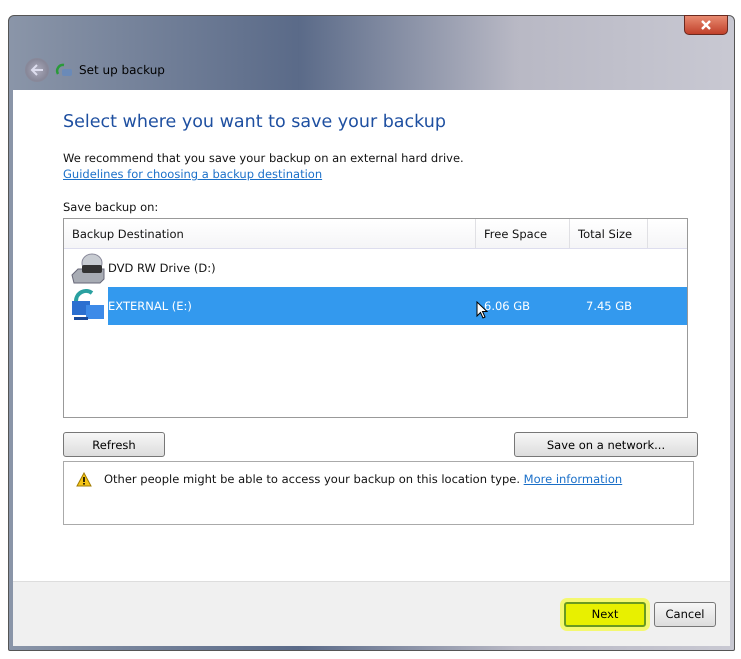  Describe the element at coordinates (270, 233) in the screenshot. I see `column-header: Backup Destination` at that location.